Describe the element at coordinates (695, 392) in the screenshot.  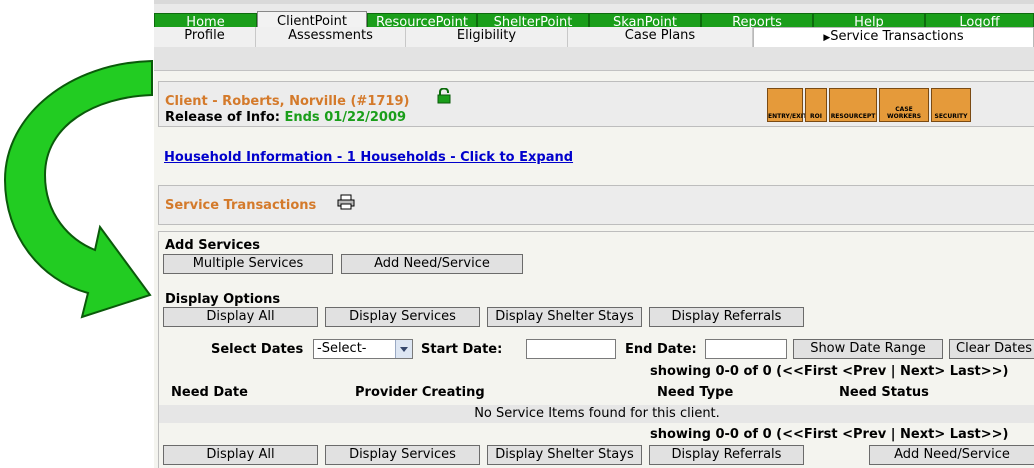
I see `column-need-type: Need Type` at that location.